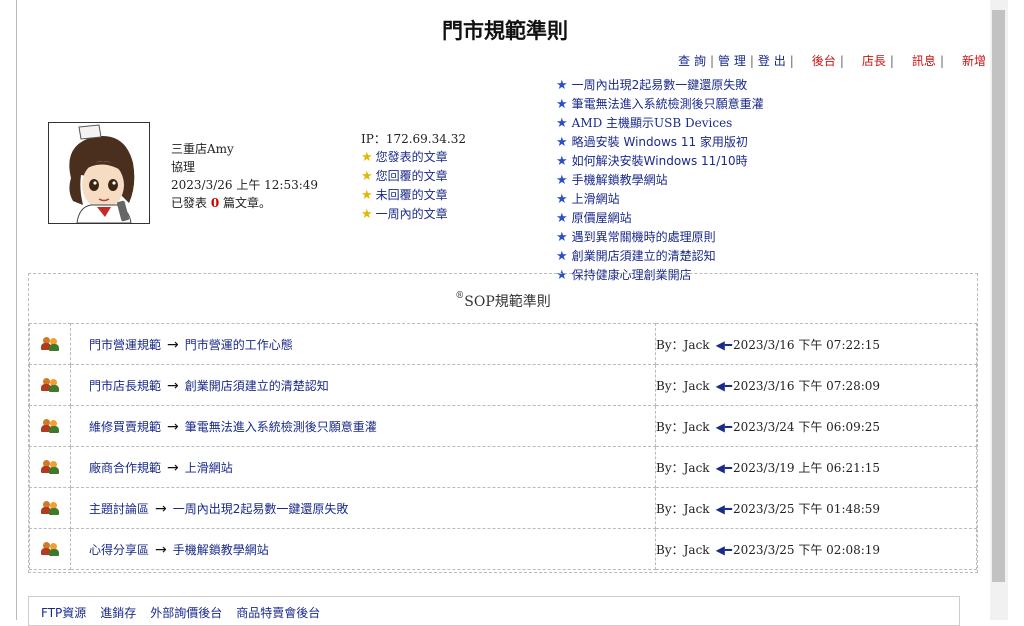  I want to click on news-item: ★ 創業開店須建立的清楚認知, so click(660, 256).